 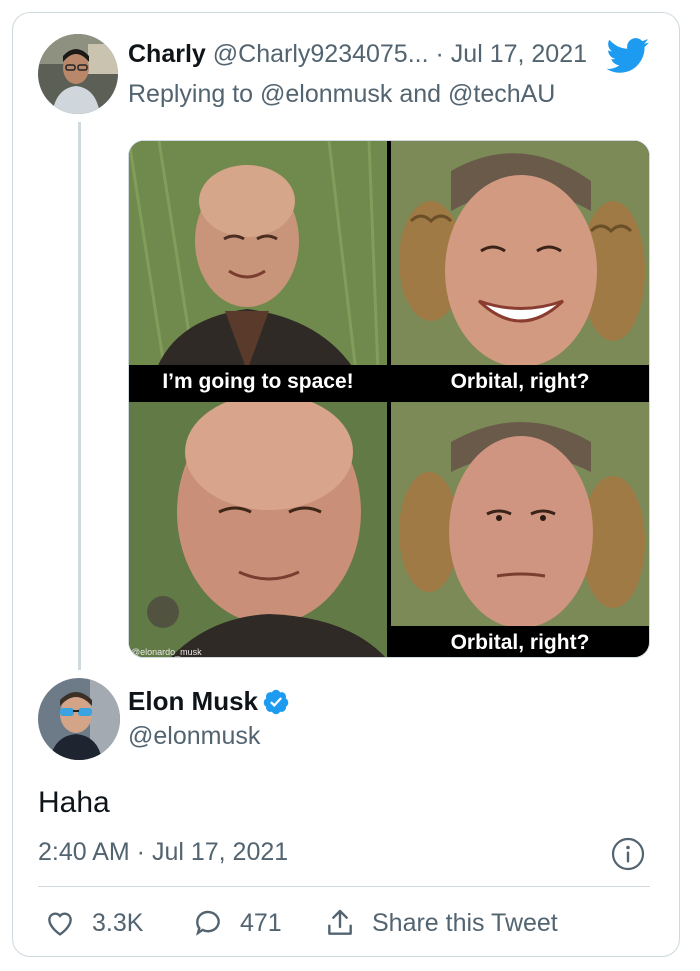 I want to click on twitter-bird-icon, so click(x=628, y=58).